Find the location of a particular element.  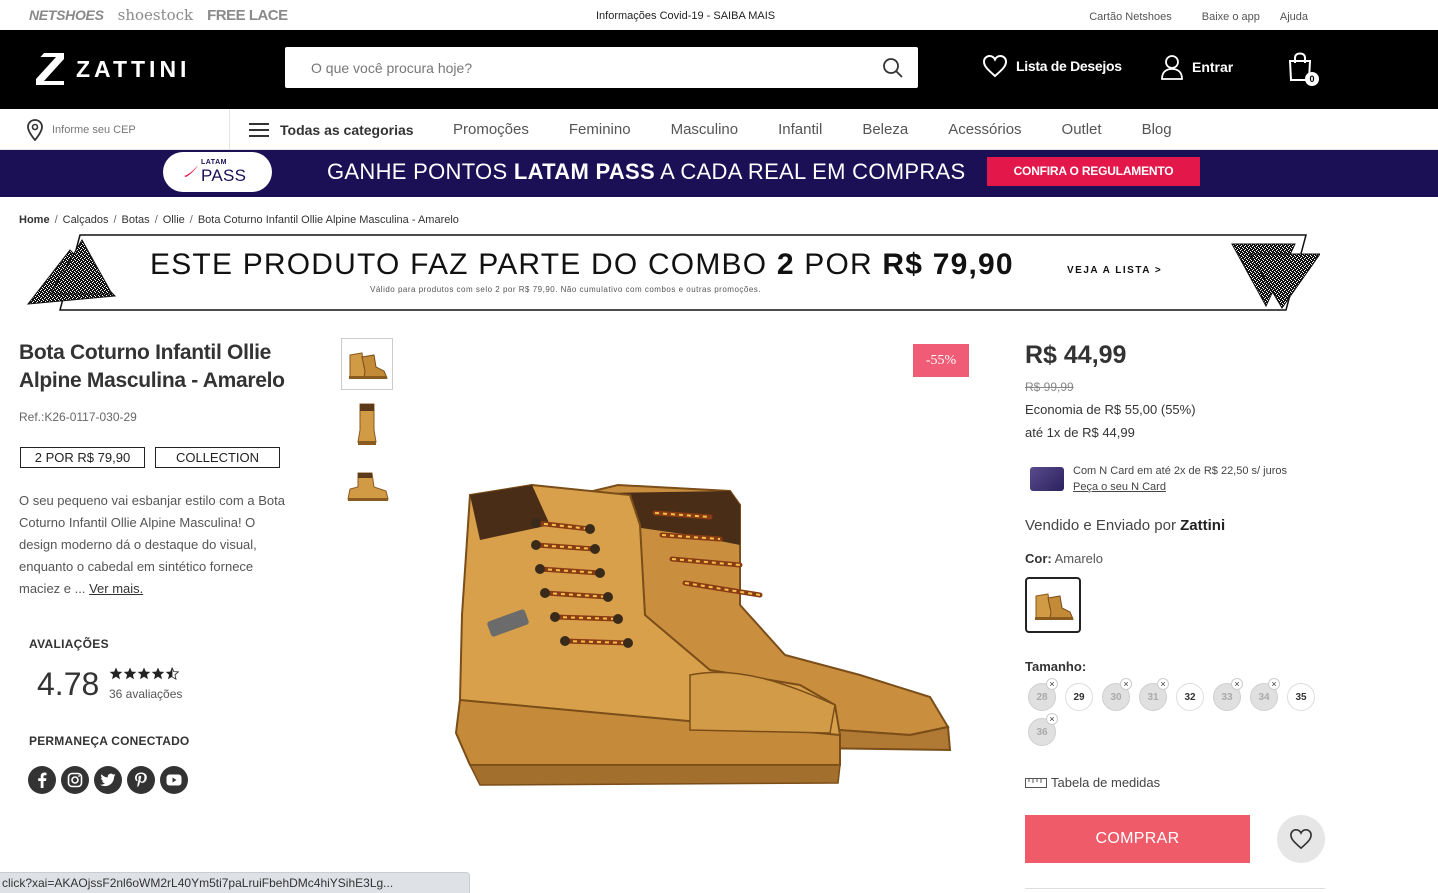

seller-prefix: Vendido e Enviado por is located at coordinates (1103, 525).